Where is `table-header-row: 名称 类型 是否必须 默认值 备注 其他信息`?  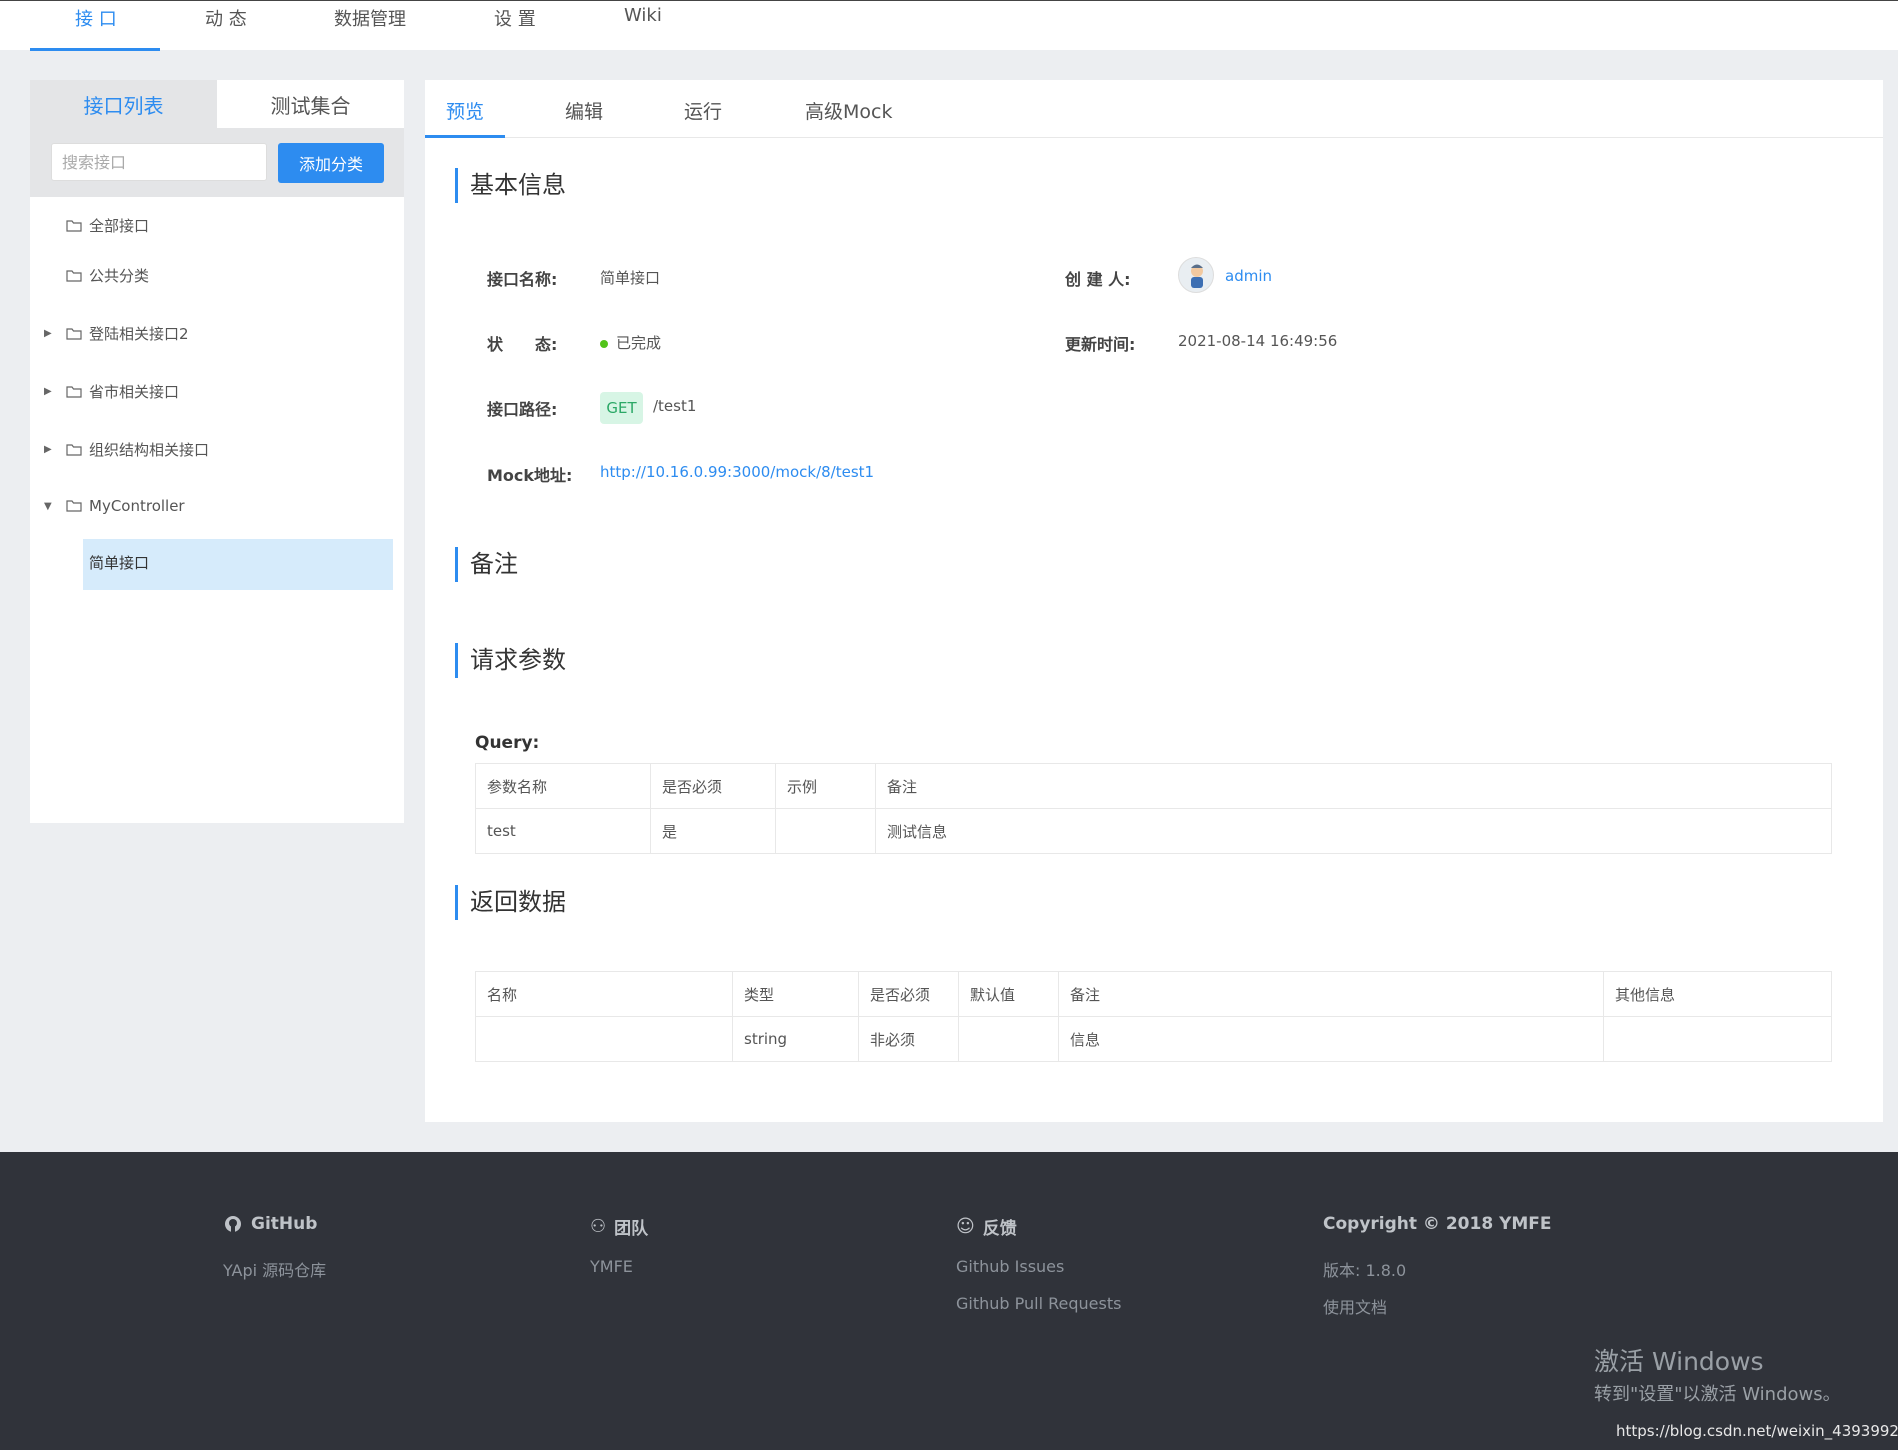 table-header-row: 名称 类型 是否必须 默认值 备注 其他信息 is located at coordinates (1153, 994).